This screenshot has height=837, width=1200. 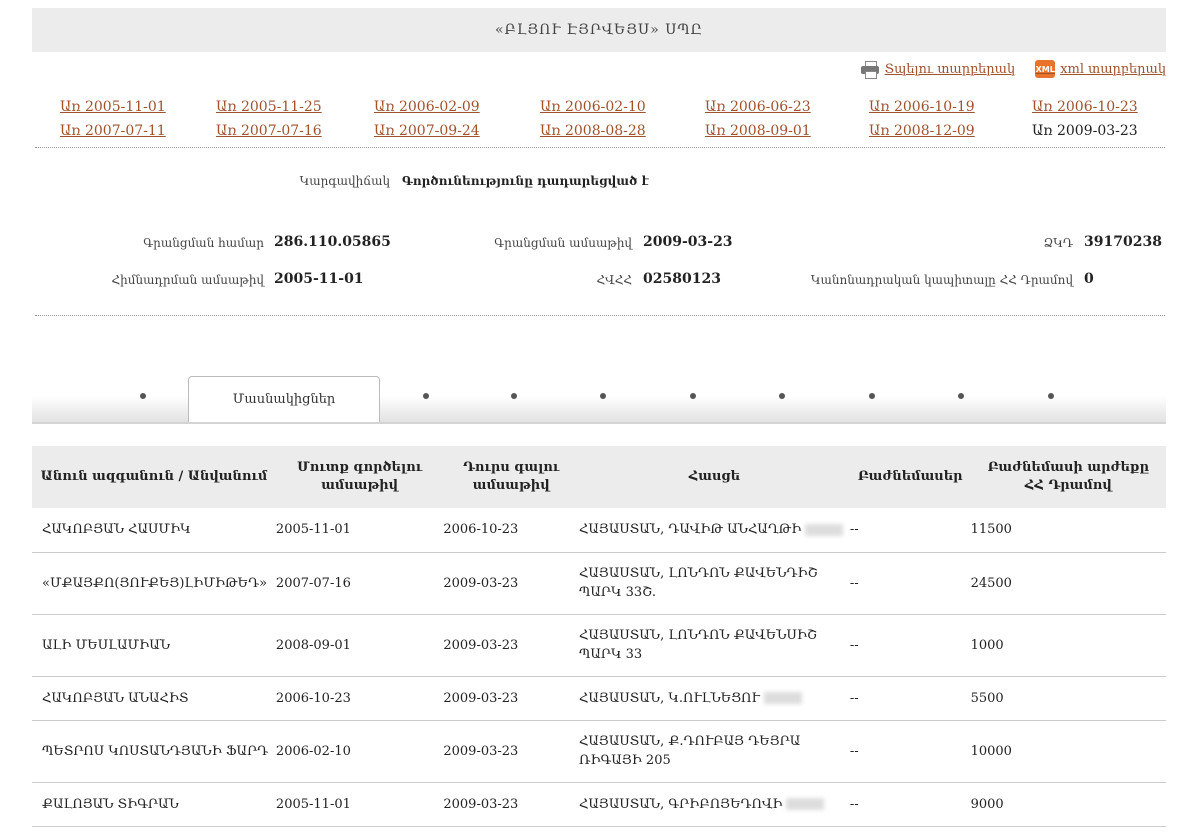 What do you see at coordinates (950, 131) in the screenshot?
I see `version-link: Առ 2008-12-09` at bounding box center [950, 131].